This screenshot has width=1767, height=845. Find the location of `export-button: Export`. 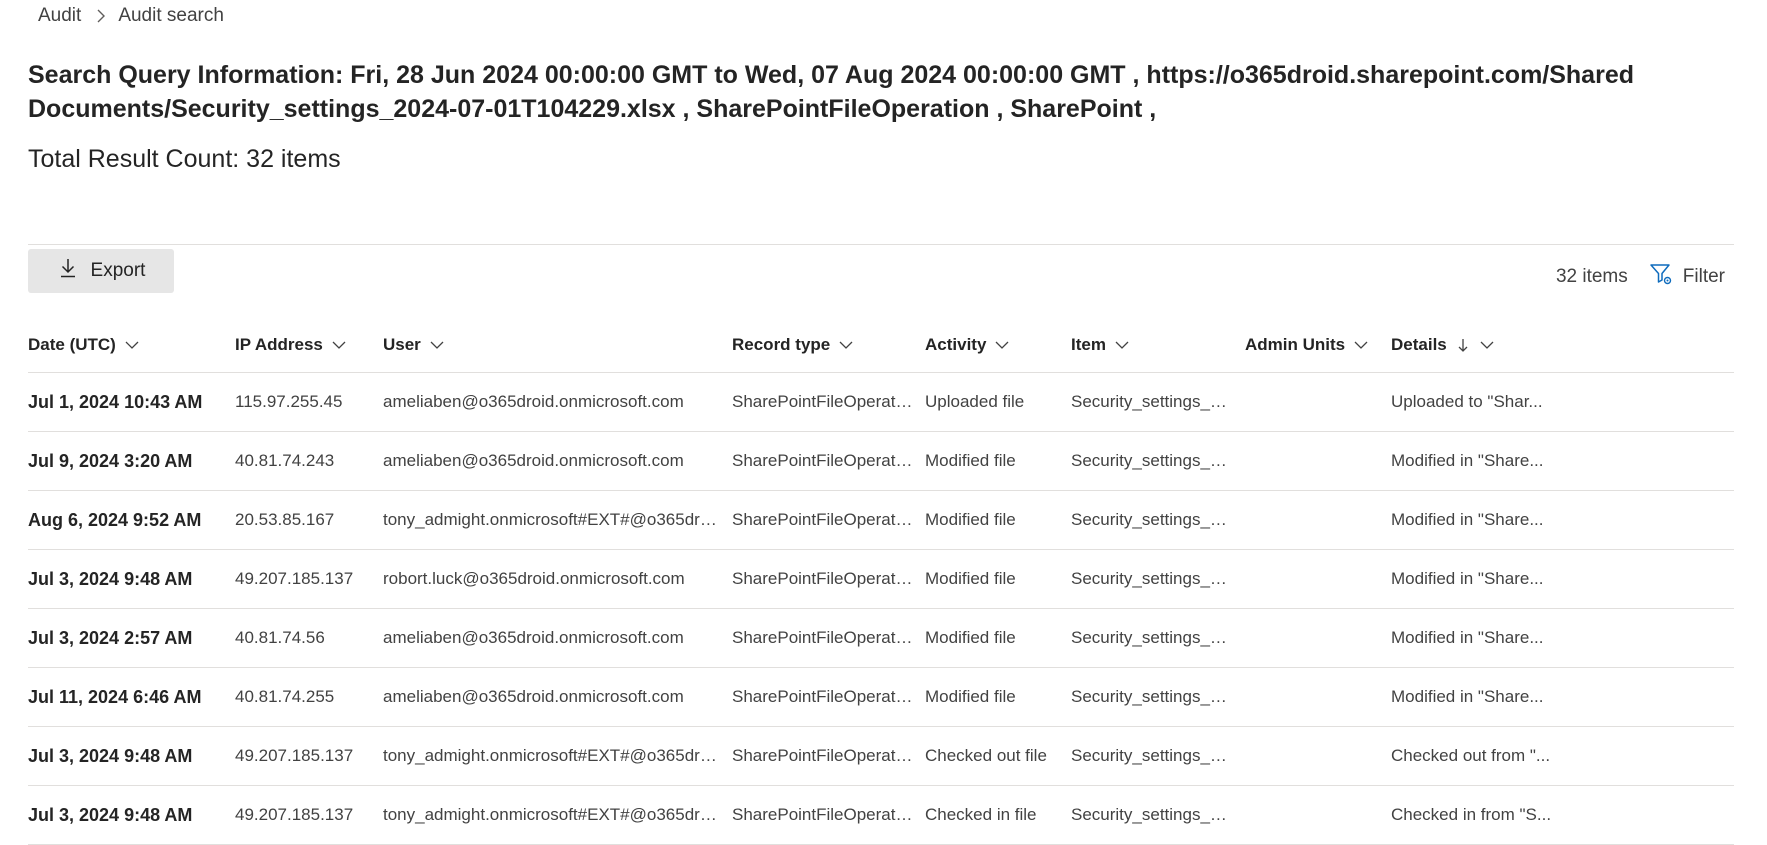

export-button: Export is located at coordinates (101, 271).